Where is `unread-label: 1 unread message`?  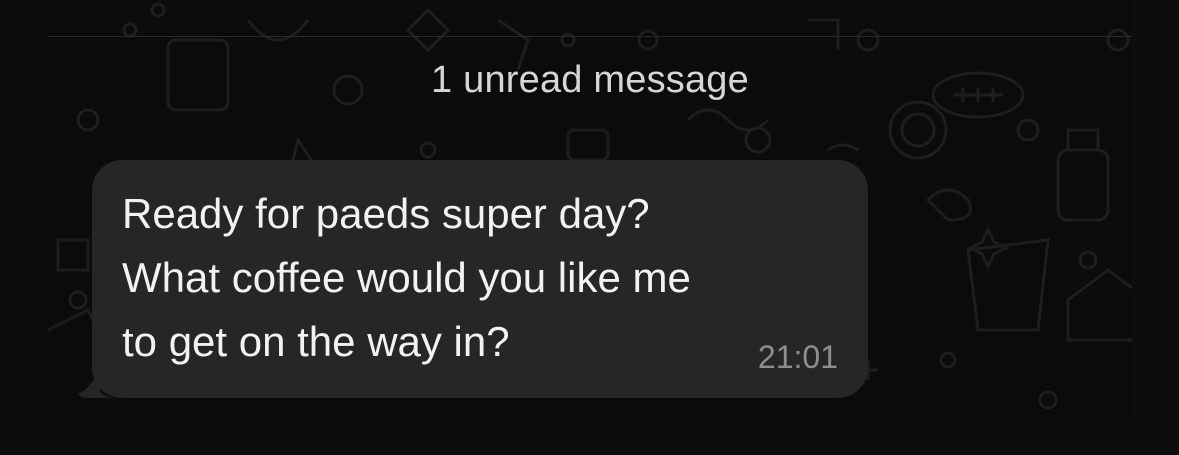
unread-label: 1 unread message is located at coordinates (590, 79).